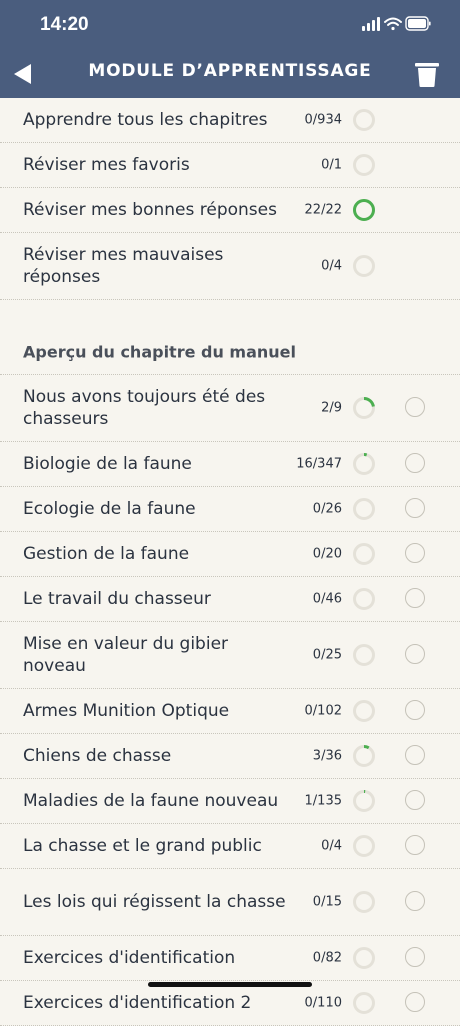 The height and width of the screenshot is (1026, 460). What do you see at coordinates (323, 801) in the screenshot?
I see `list-item-count: 1/135` at bounding box center [323, 801].